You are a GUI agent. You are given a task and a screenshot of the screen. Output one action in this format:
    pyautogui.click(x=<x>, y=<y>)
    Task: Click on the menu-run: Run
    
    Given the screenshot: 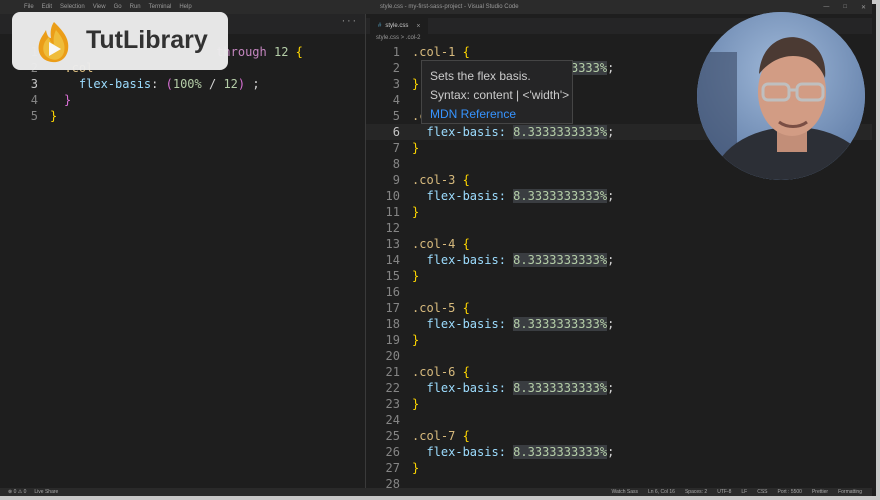 What is the action you would take?
    pyautogui.click(x=135, y=7)
    